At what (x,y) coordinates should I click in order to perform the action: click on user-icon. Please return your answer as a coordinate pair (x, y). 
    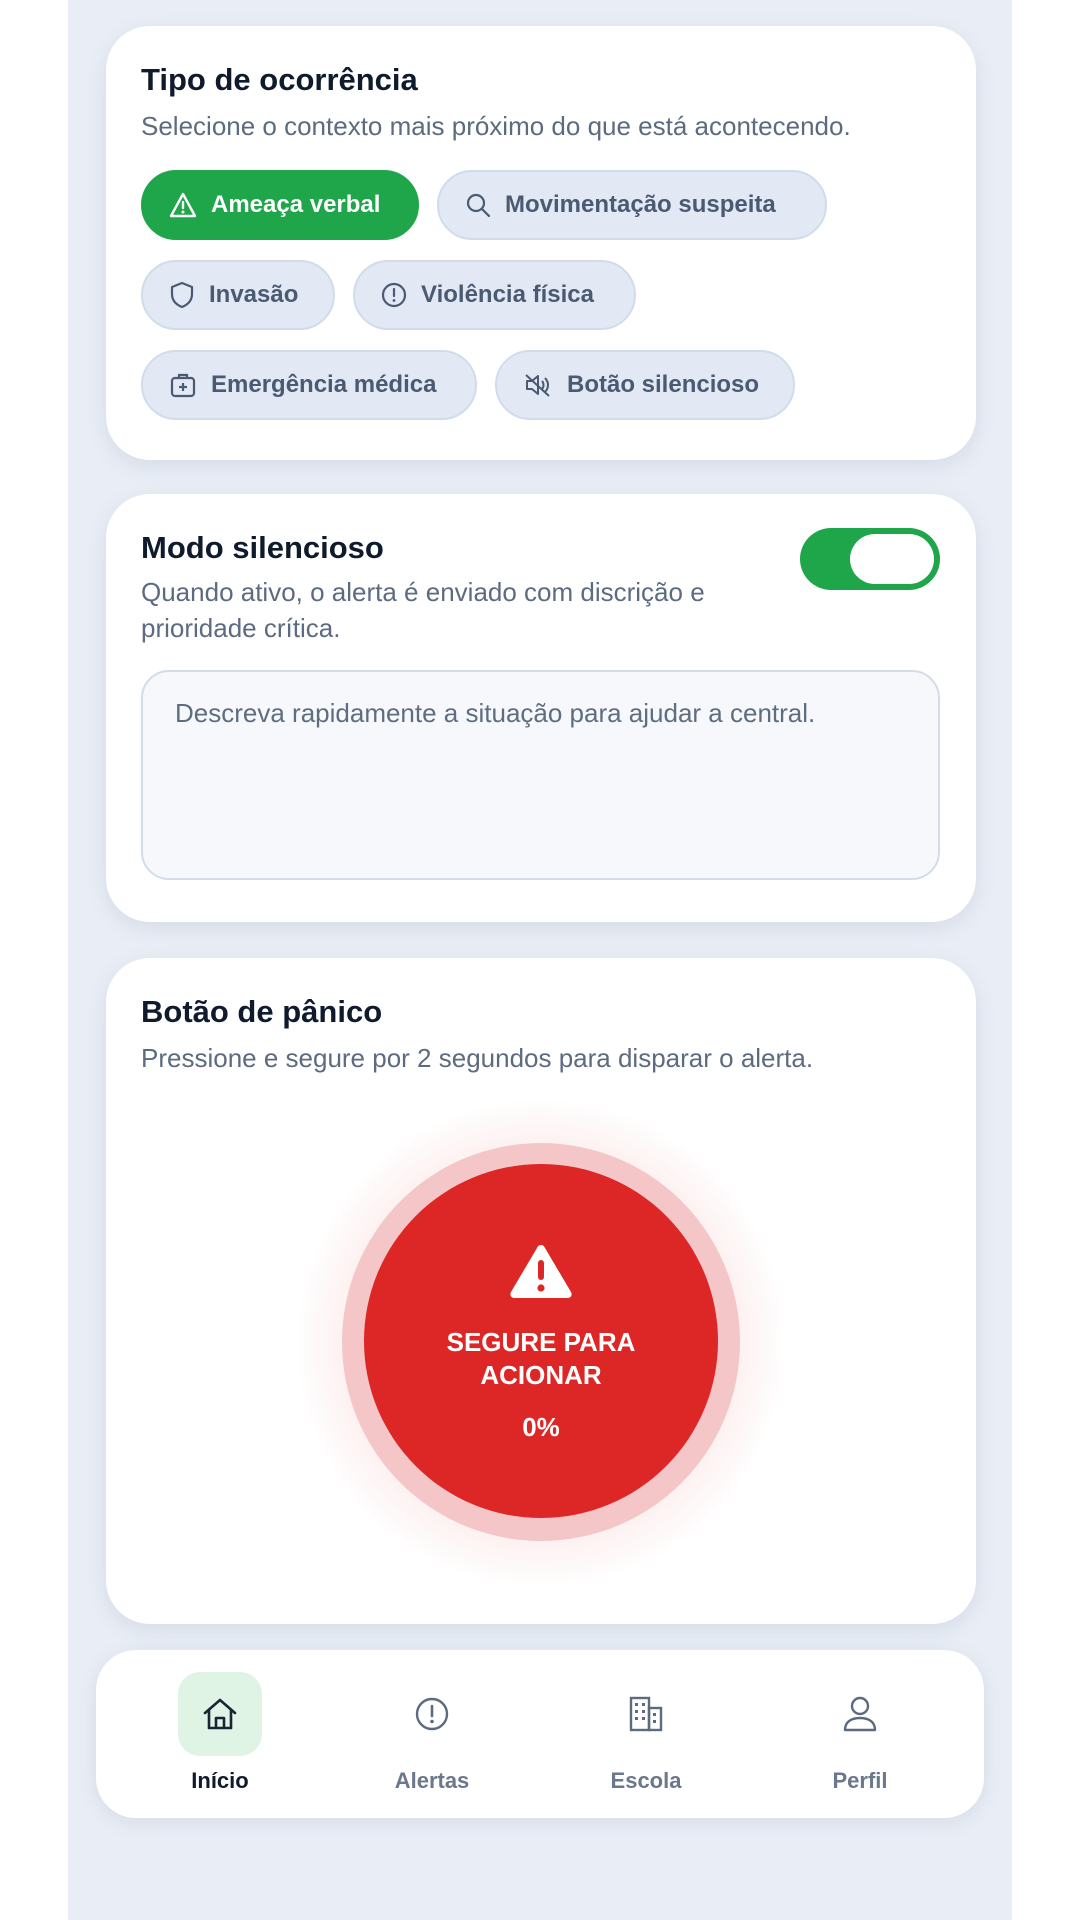
    Looking at the image, I should click on (860, 1714).